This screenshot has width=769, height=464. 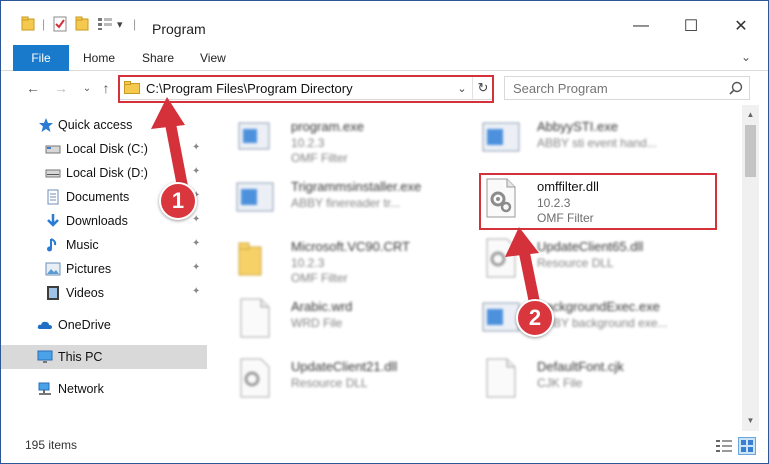 I want to click on file-item: Arabic.wrd WRD File, so click(x=360, y=319).